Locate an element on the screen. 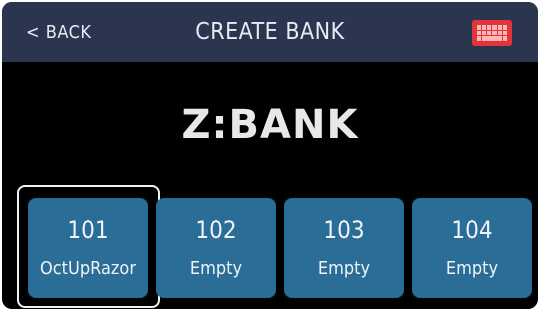  slot-number: 101 is located at coordinates (88, 230).